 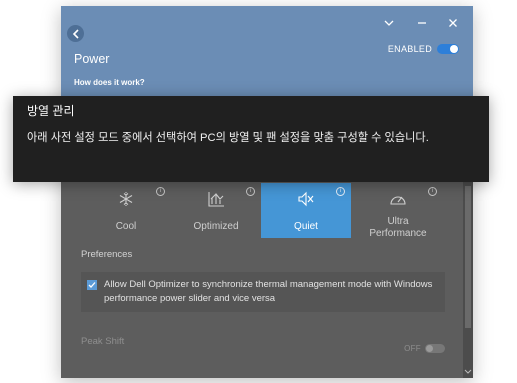 What do you see at coordinates (398, 211) in the screenshot?
I see `mode-ultra-performance: i Ultra Performance` at bounding box center [398, 211].